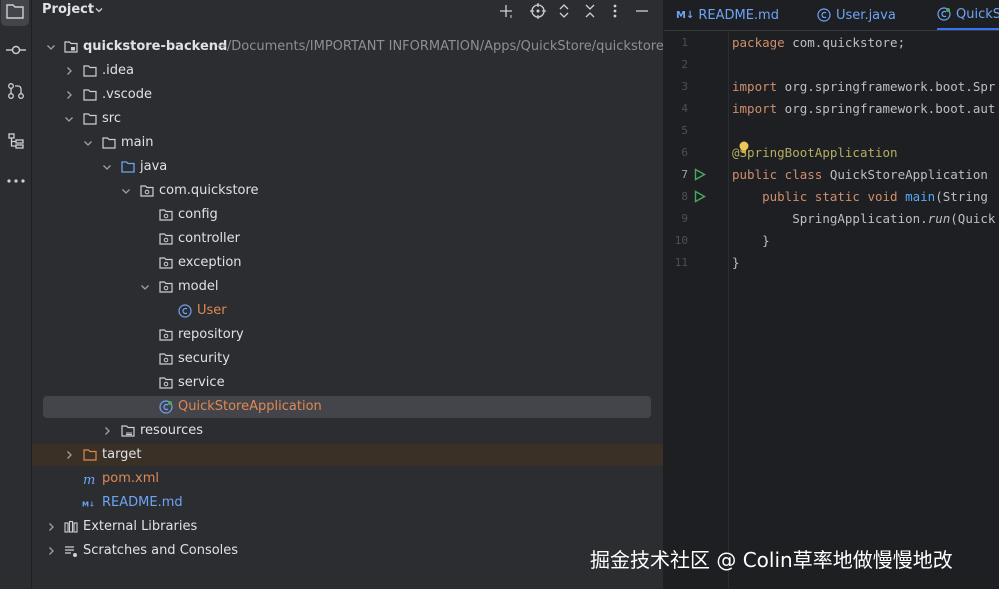  I want to click on keyword: public static void, so click(830, 196).